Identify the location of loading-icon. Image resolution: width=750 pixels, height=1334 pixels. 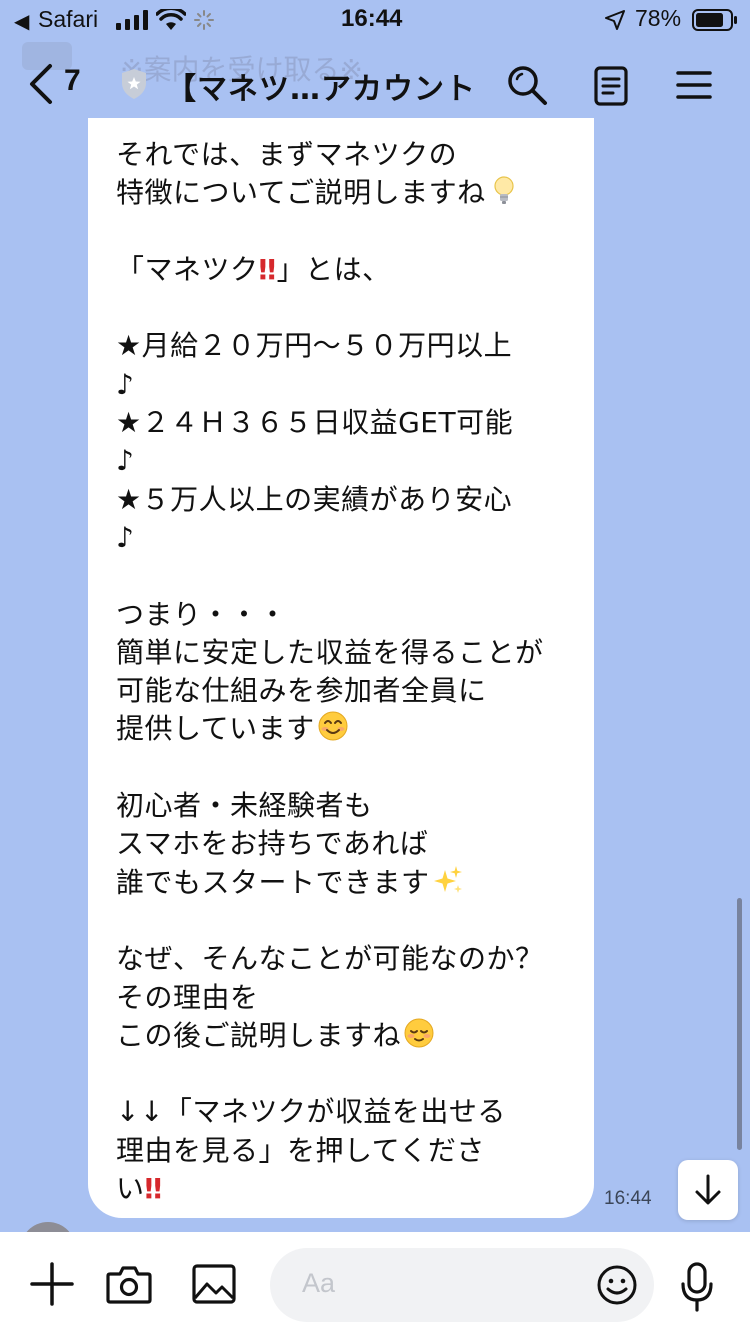
(204, 20).